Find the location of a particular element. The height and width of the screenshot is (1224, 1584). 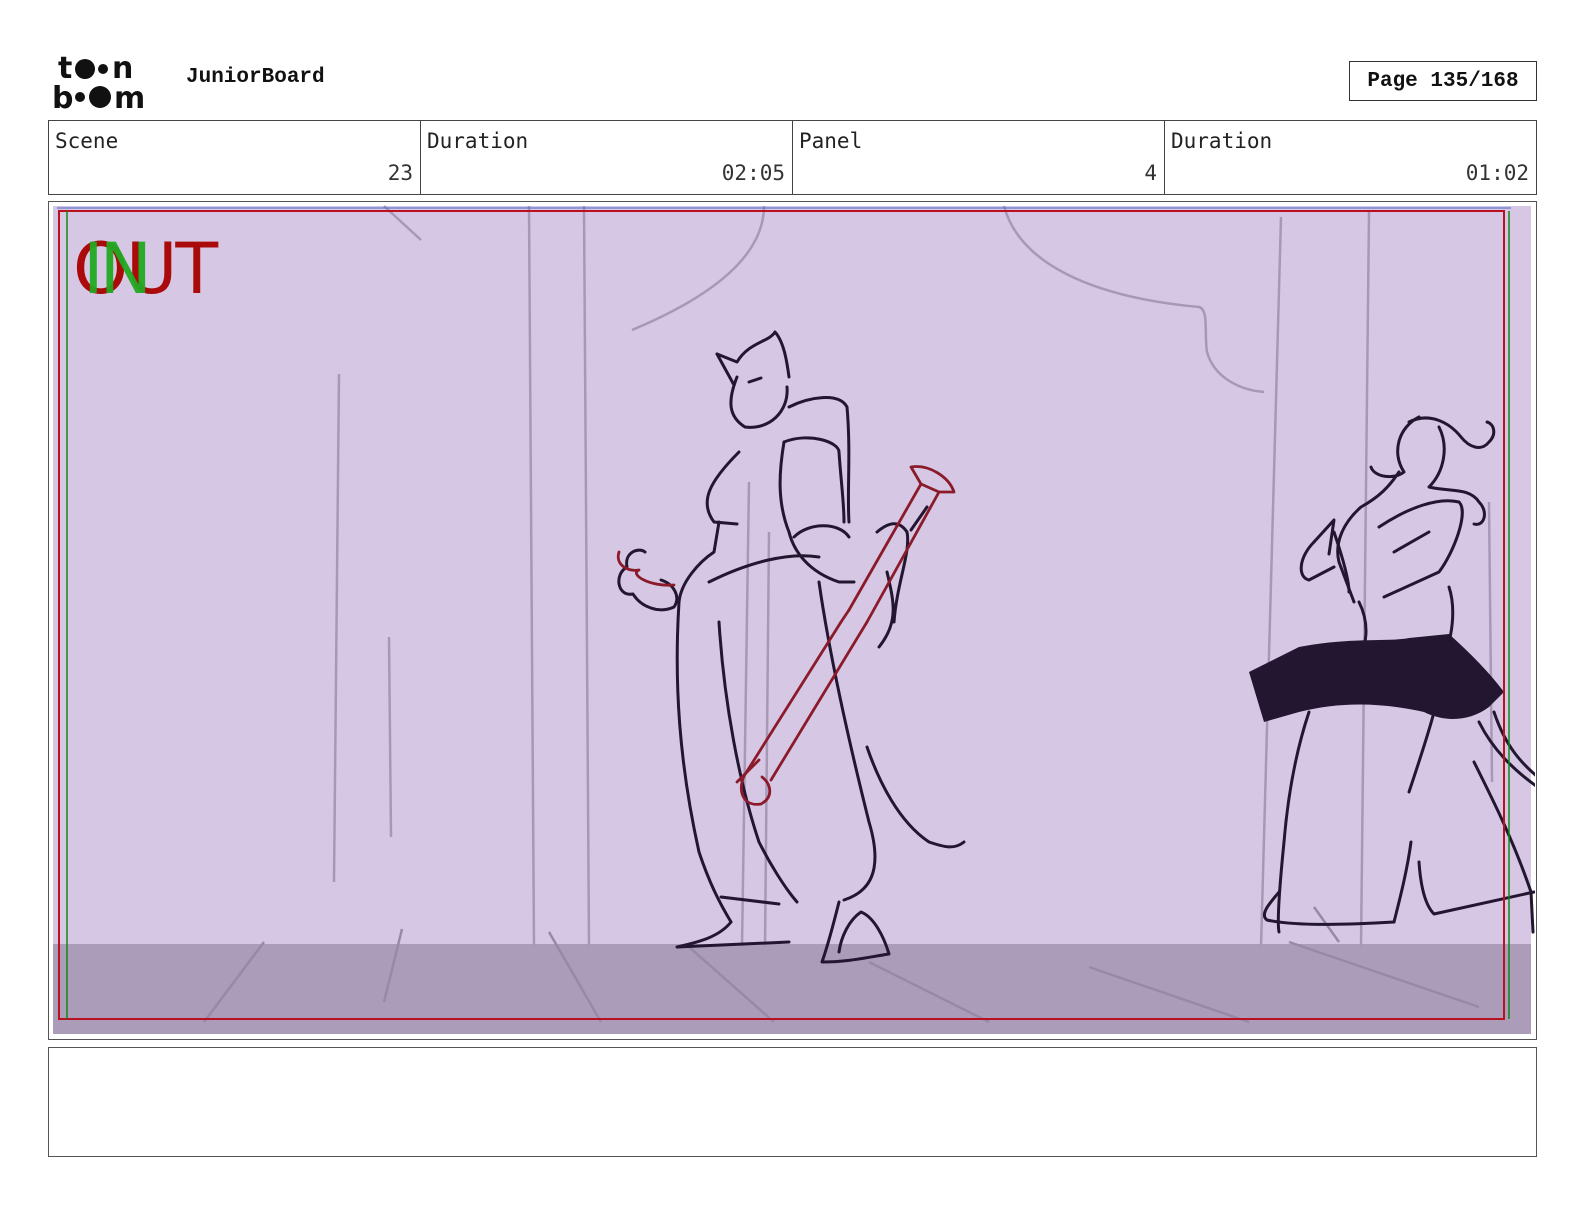

svg-text: b is located at coordinates (62, 96).